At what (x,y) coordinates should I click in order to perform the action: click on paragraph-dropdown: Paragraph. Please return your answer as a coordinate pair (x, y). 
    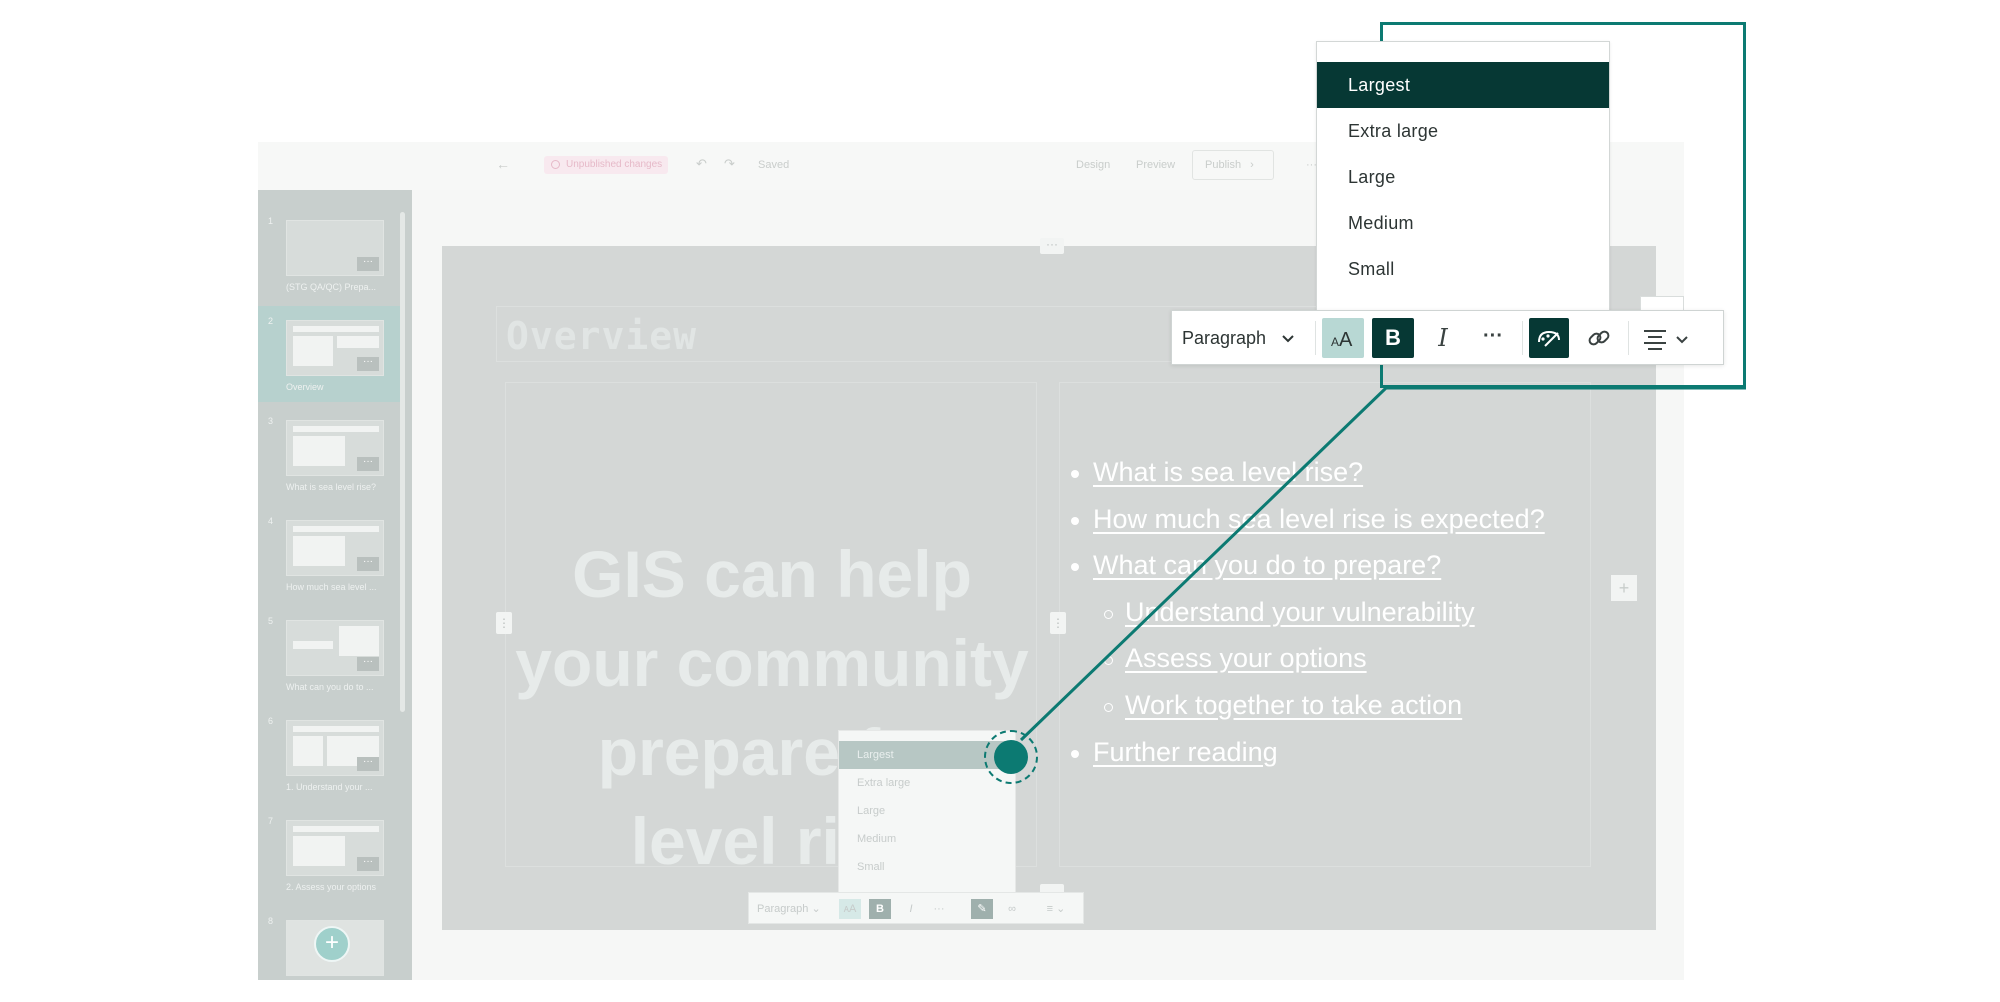
    Looking at the image, I should click on (1247, 338).